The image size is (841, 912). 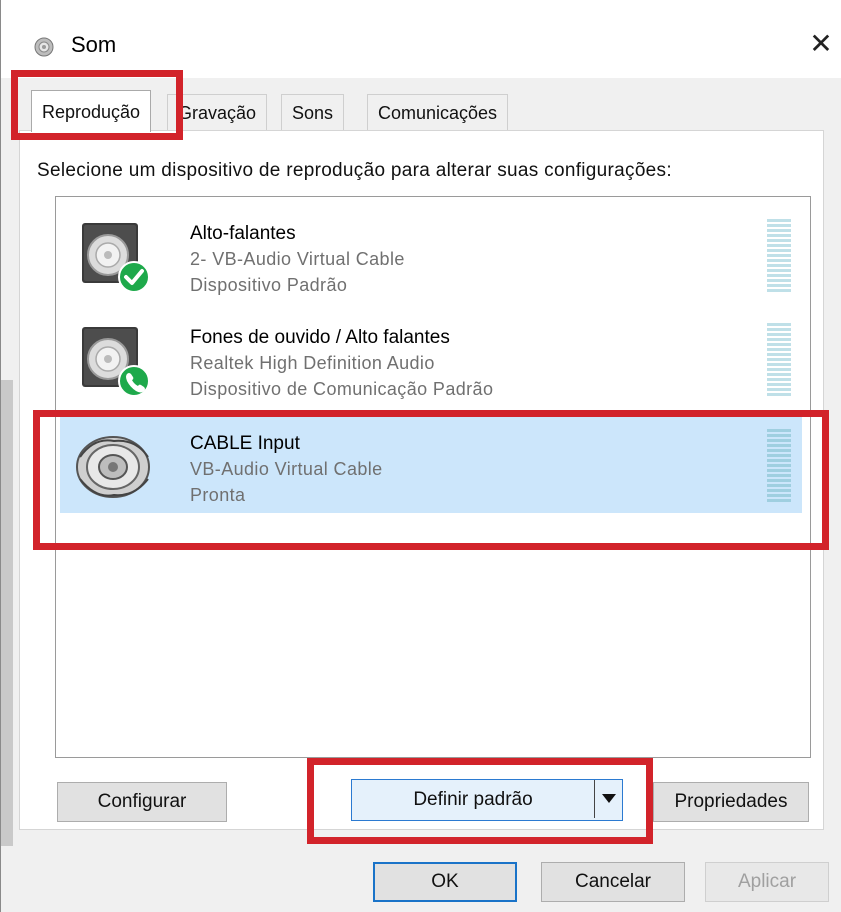 I want to click on set-default-label: Definir padrão, so click(x=473, y=799).